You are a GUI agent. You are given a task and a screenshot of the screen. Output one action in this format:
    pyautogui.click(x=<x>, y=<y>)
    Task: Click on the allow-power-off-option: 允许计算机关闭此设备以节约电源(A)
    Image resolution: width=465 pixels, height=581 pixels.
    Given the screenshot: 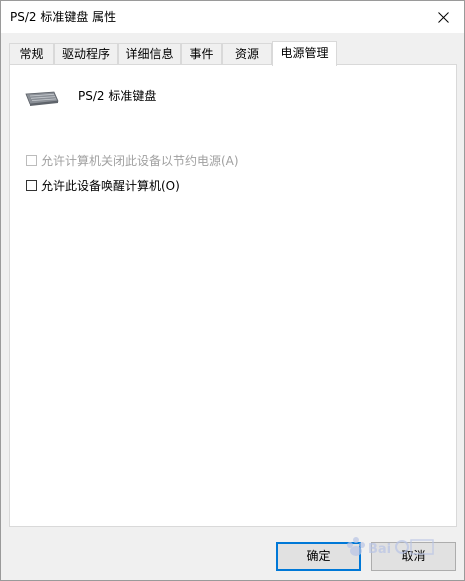 What is the action you would take?
    pyautogui.click(x=132, y=160)
    